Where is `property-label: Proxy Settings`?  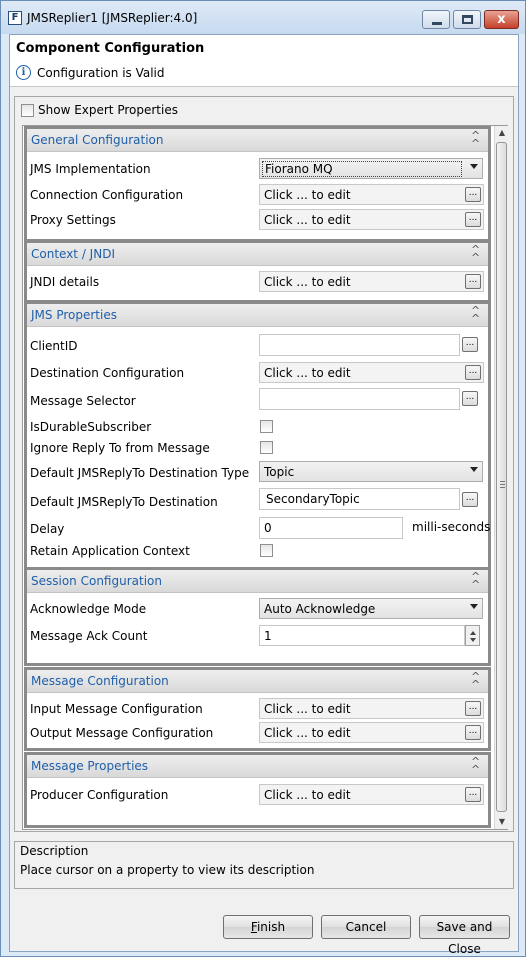 property-label: Proxy Settings is located at coordinates (73, 220).